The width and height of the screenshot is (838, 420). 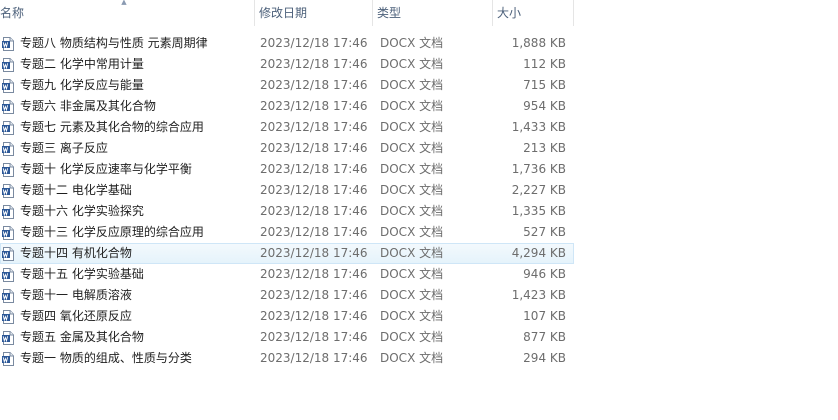 What do you see at coordinates (544, 274) in the screenshot?
I see `file-size: 946 KB` at bounding box center [544, 274].